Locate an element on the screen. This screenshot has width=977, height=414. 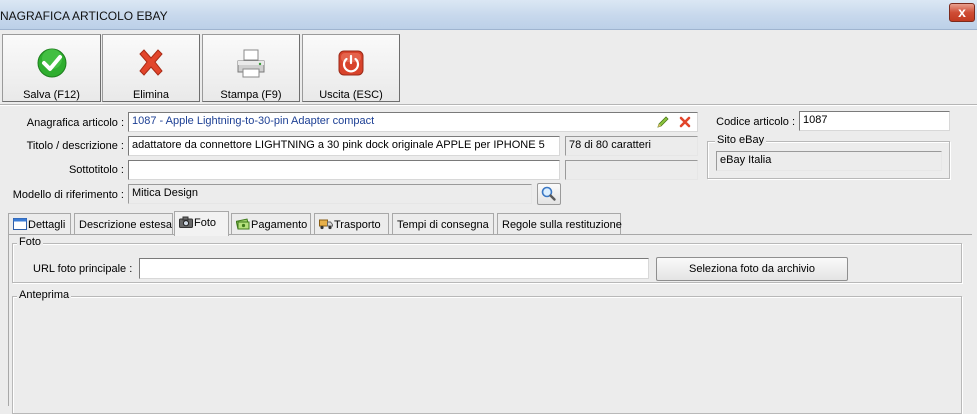
tab-descrizione-estesa: Descrizione estesa is located at coordinates (123, 224).